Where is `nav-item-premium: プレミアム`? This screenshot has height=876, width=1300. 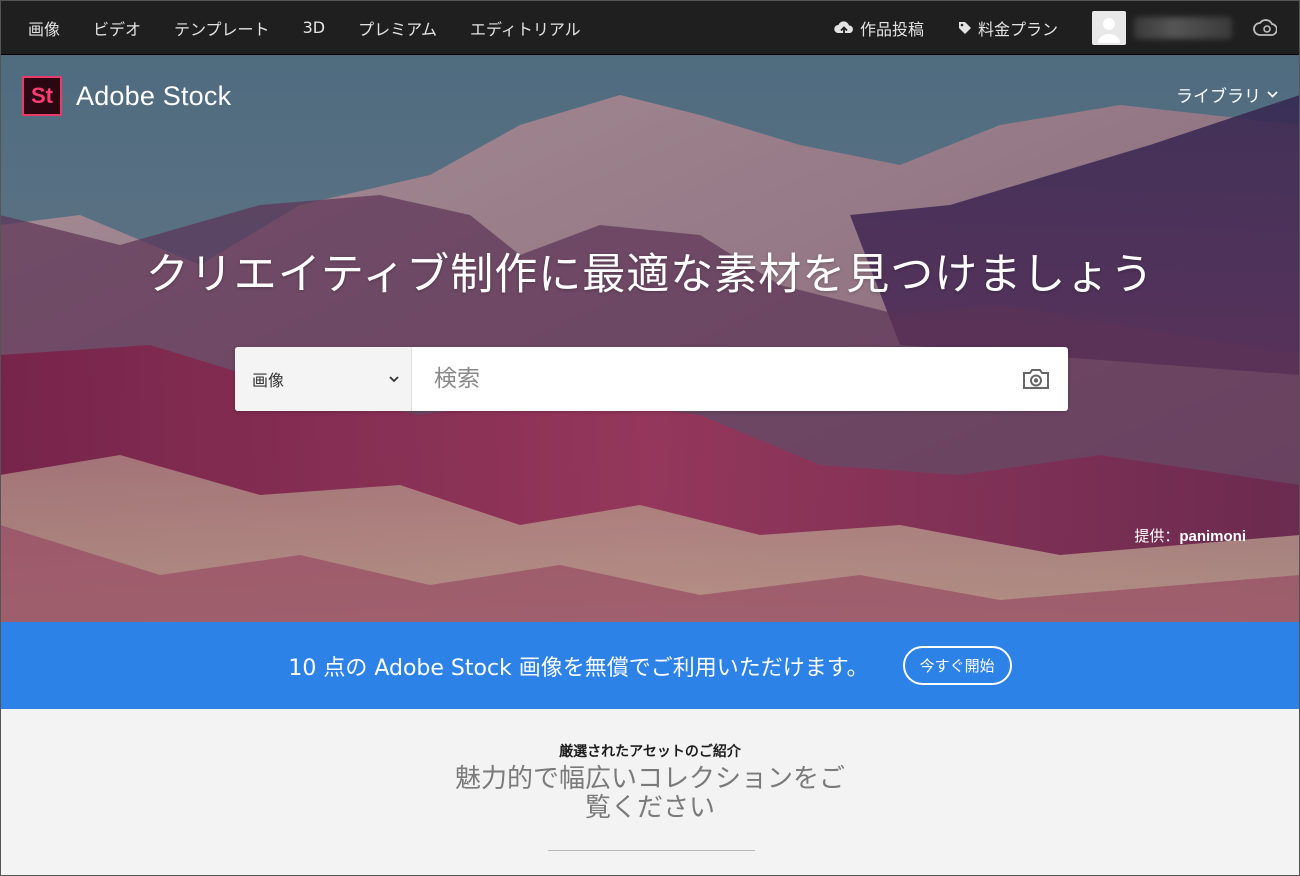 nav-item-premium: プレミアム is located at coordinates (397, 28).